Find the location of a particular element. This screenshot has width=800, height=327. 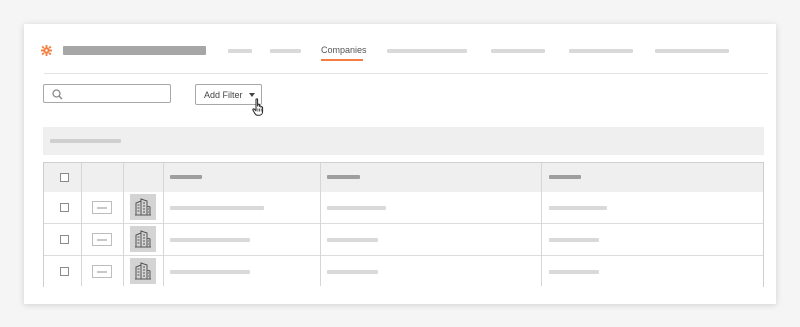

select-all-checkbox is located at coordinates (64, 177).